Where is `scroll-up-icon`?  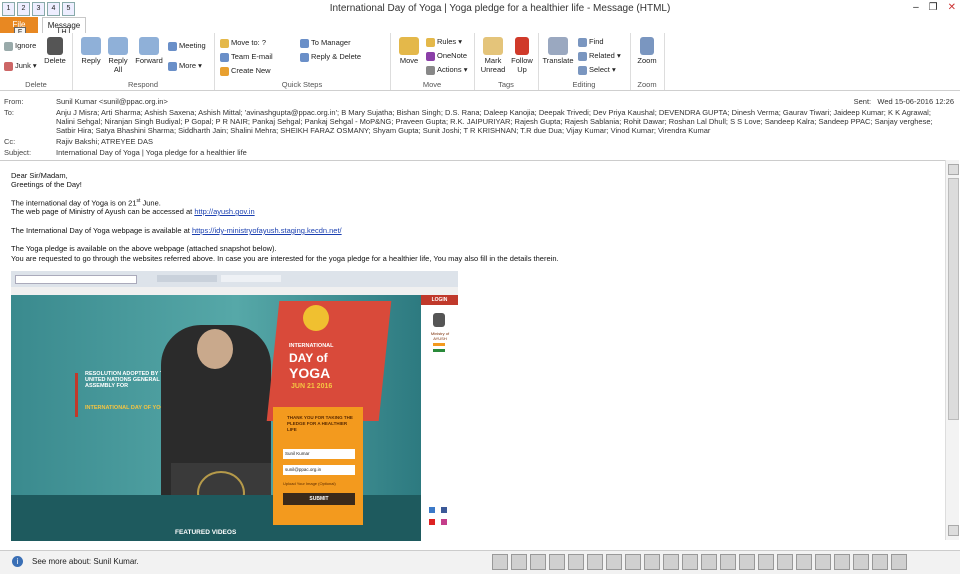 scroll-up-icon is located at coordinates (953, 169).